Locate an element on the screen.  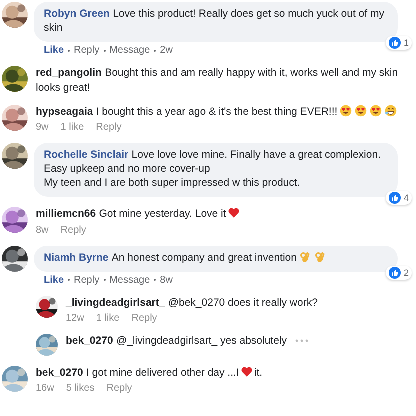
comment-text: bek_0270 @_livingdeadgirlsart_ yes absolutely is located at coordinates (177, 341).